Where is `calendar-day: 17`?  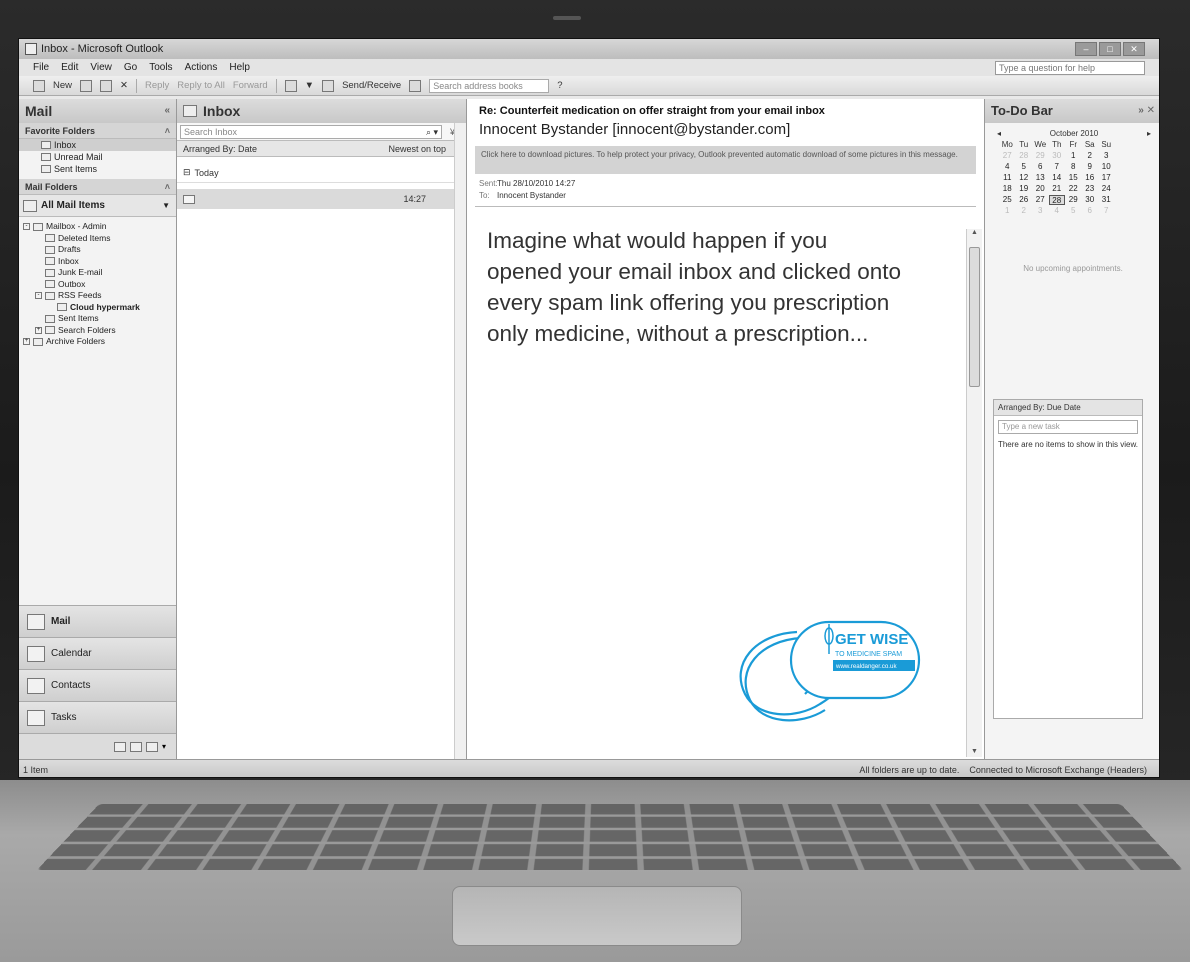 calendar-day: 17 is located at coordinates (1106, 178).